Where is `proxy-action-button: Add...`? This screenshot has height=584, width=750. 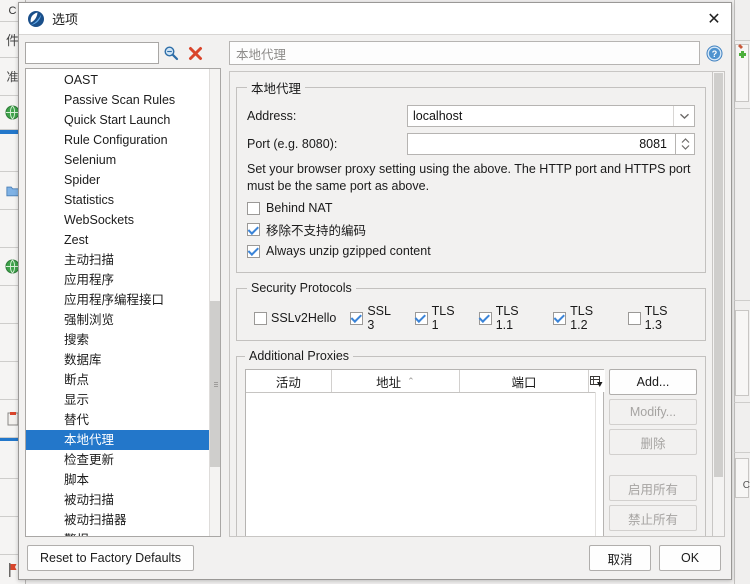 proxy-action-button: Add... is located at coordinates (653, 382).